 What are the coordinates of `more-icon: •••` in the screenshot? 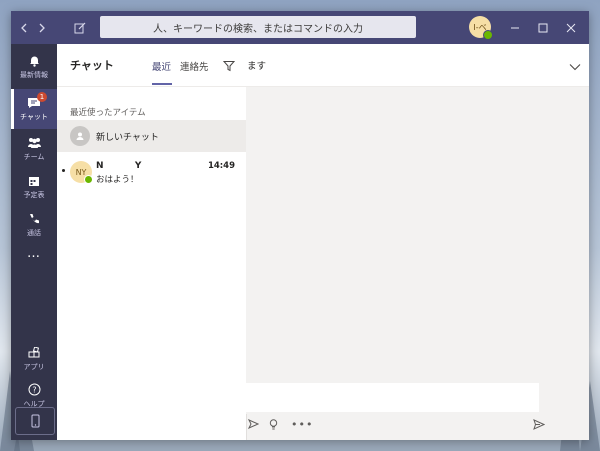 It's located at (302, 424).